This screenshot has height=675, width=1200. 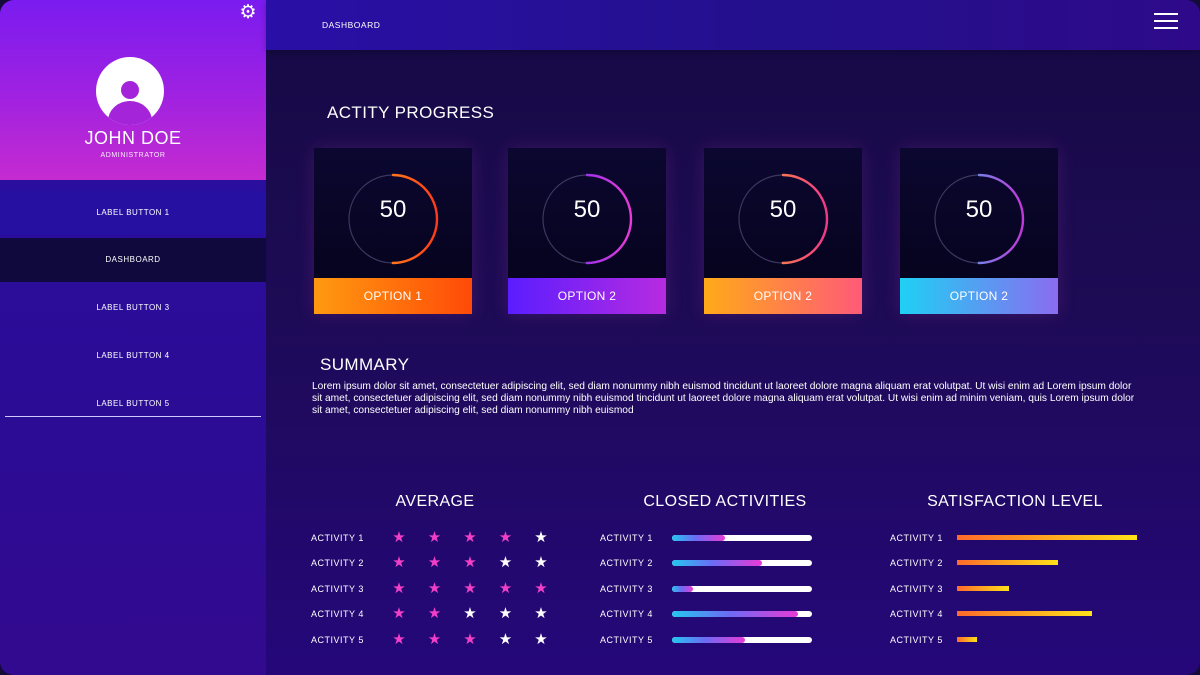 What do you see at coordinates (248, 13) in the screenshot?
I see `gear-icon: ⚙` at bounding box center [248, 13].